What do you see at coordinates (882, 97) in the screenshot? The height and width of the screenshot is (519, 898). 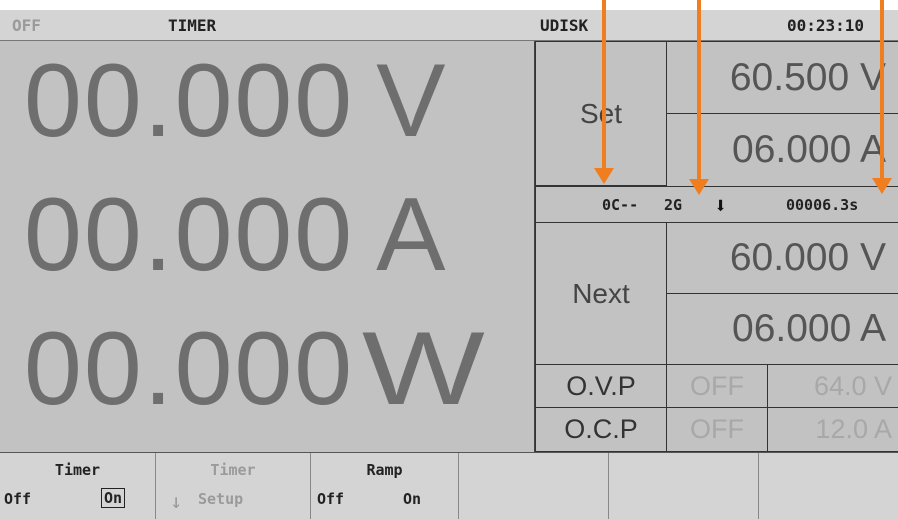 I see `annotation-arrow-elapsed` at bounding box center [882, 97].